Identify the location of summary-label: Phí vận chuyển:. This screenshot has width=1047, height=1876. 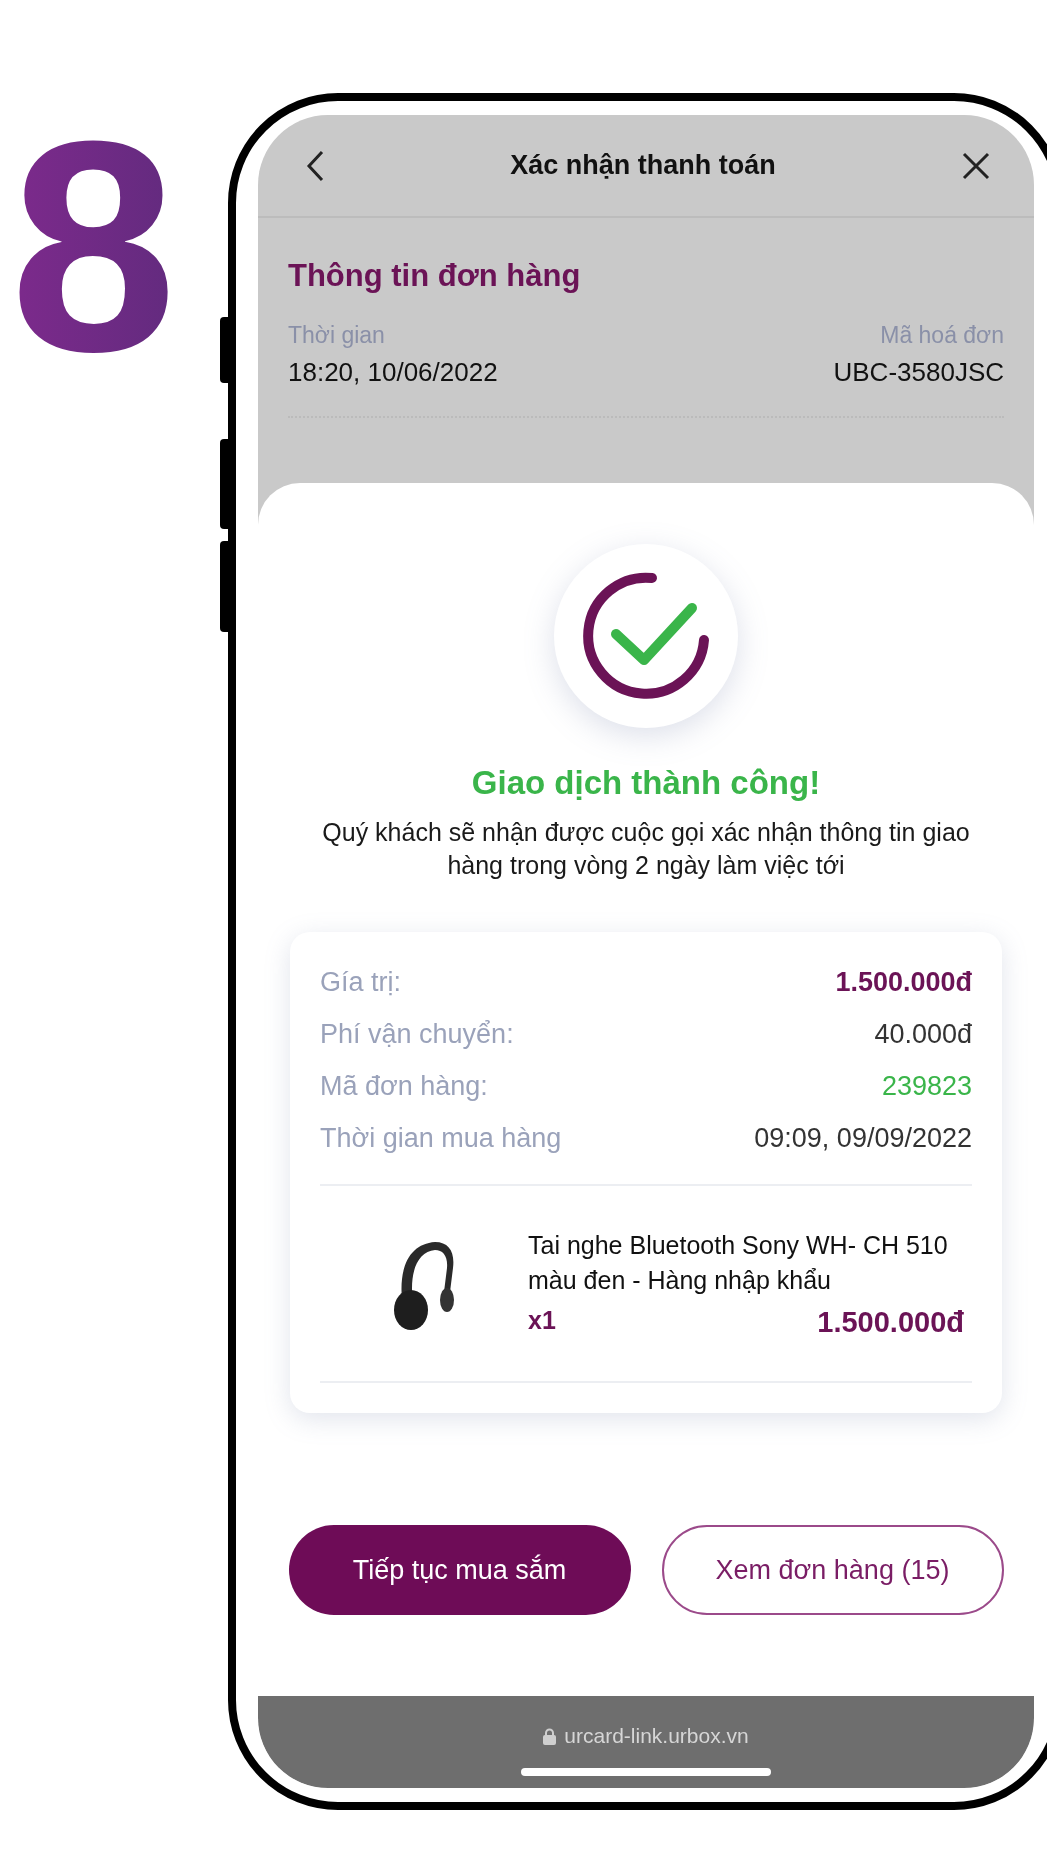
(417, 1034).